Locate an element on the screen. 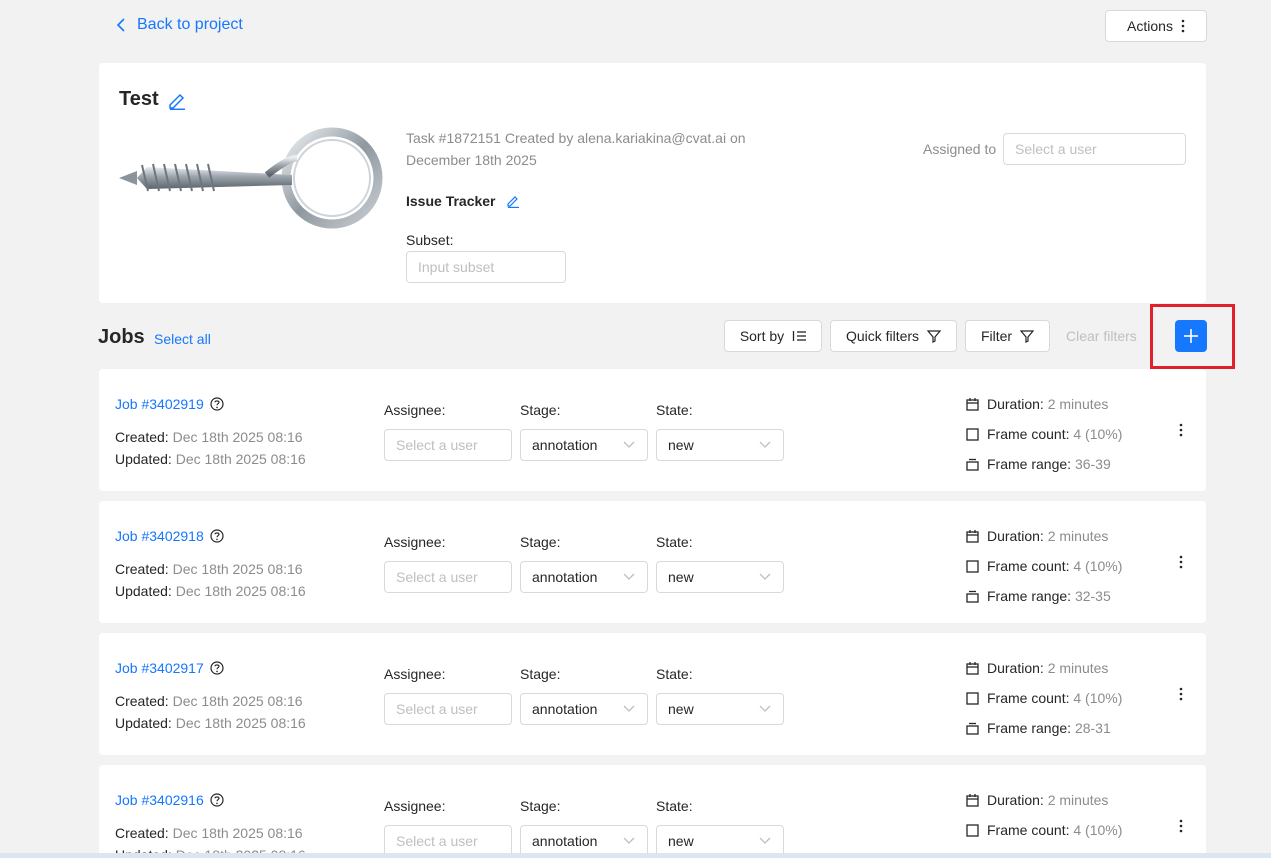 The height and width of the screenshot is (858, 1271). updated-value: Dec 18th 2025 08:16 is located at coordinates (240, 723).